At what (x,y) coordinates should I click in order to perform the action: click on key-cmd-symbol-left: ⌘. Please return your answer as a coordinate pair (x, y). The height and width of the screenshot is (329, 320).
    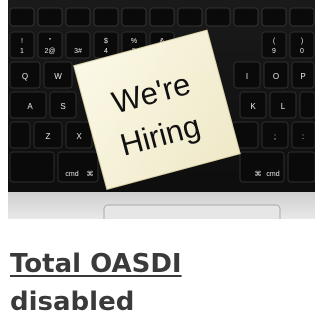
    Looking at the image, I should click on (90, 174).